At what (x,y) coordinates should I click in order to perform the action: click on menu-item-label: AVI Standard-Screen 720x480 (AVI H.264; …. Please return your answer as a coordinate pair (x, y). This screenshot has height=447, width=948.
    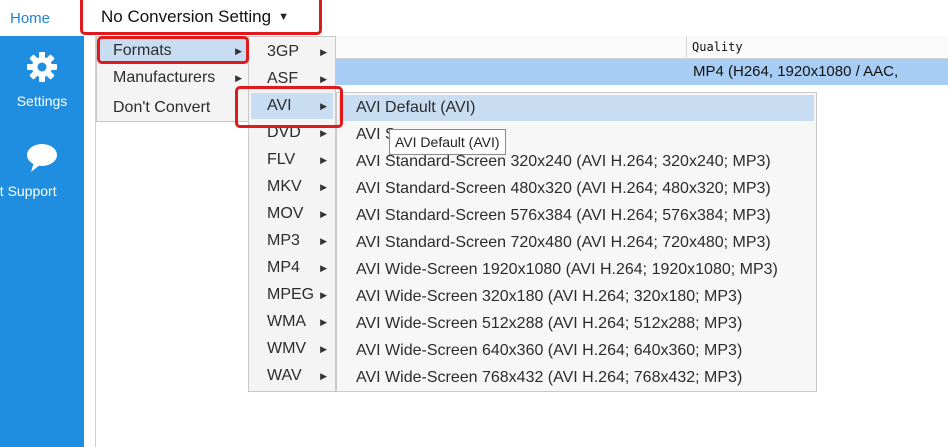
    Looking at the image, I should click on (563, 242).